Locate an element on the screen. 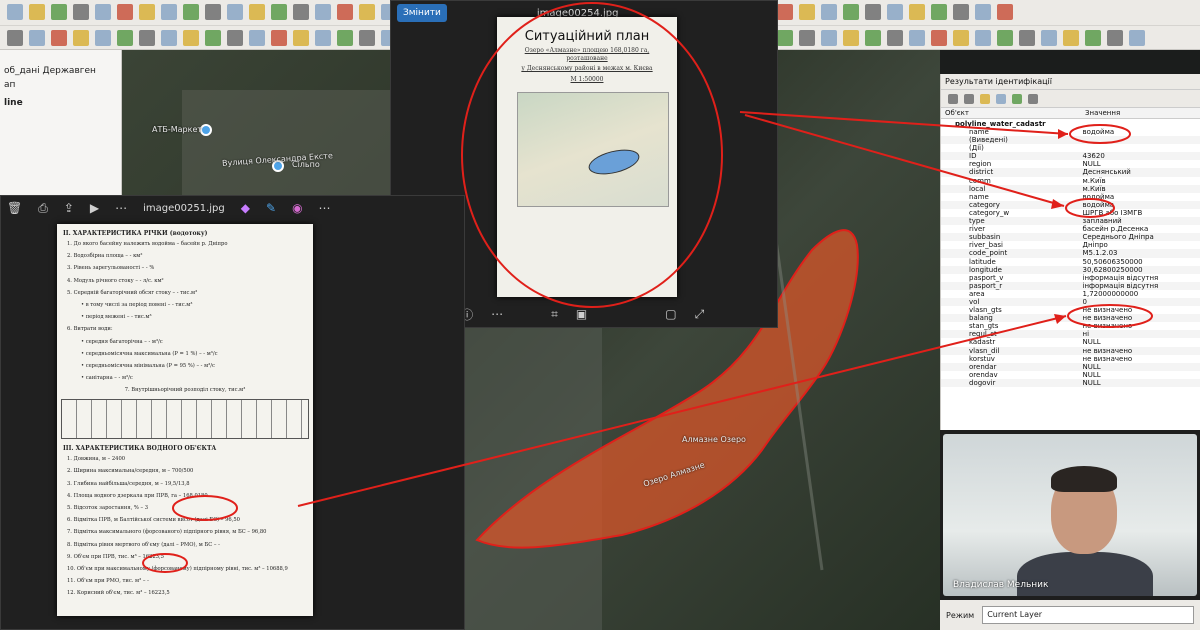  delete-icon: 🗑 is located at coordinates (14, 208).